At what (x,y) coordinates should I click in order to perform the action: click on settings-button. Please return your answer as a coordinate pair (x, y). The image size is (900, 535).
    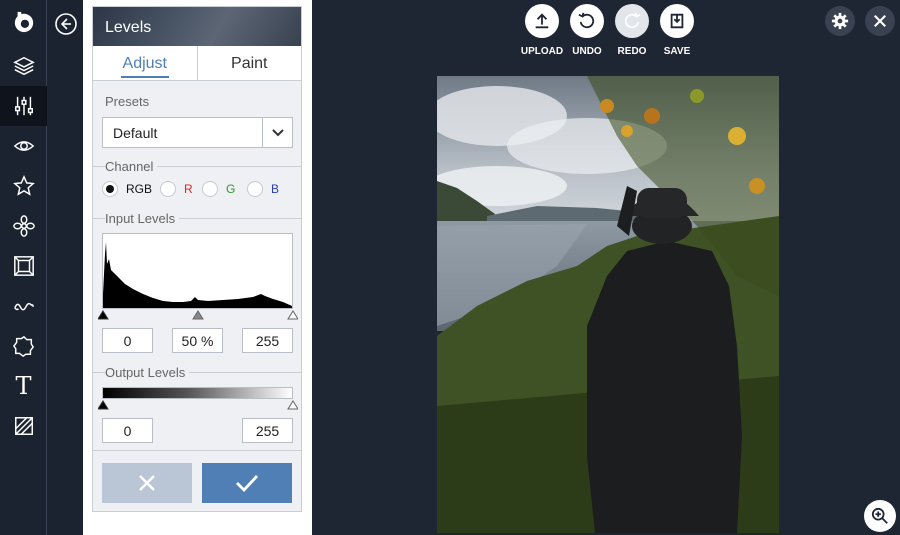
    Looking at the image, I should click on (840, 21).